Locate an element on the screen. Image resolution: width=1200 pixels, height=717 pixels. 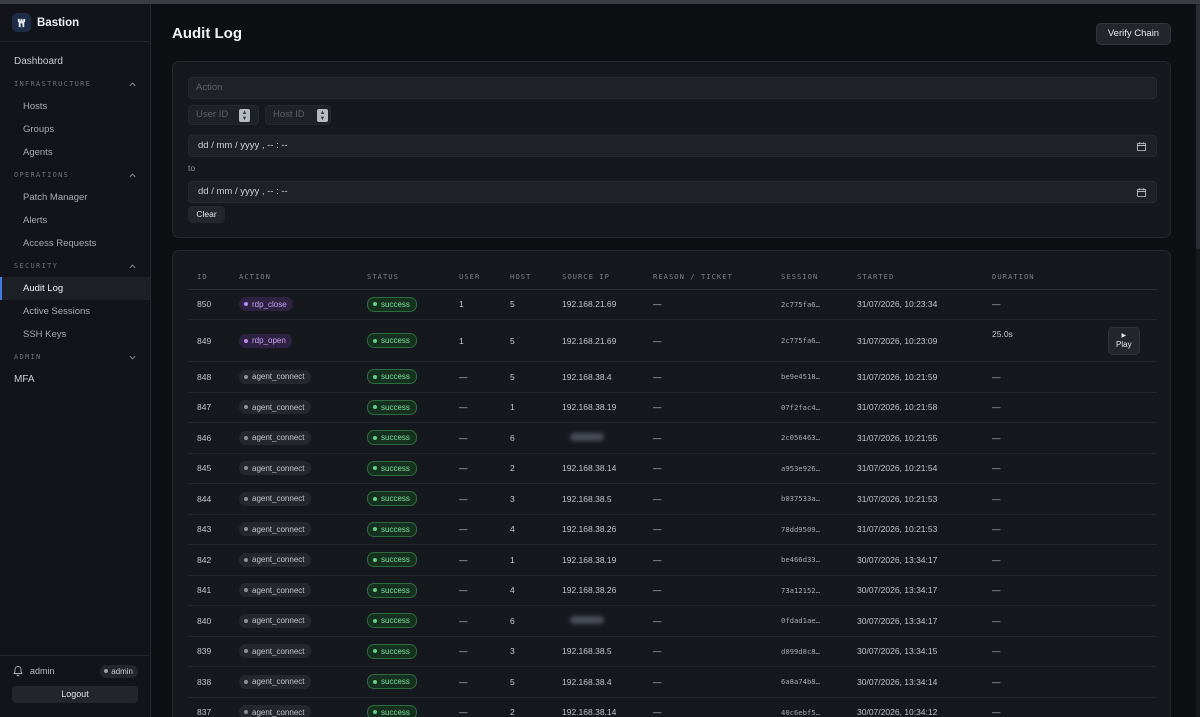
col-header-action: ACTION is located at coordinates (294, 277).